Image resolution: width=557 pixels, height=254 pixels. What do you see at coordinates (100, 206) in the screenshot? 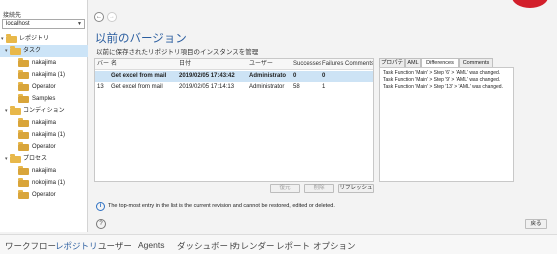
I see `info-icon: i` at bounding box center [100, 206].